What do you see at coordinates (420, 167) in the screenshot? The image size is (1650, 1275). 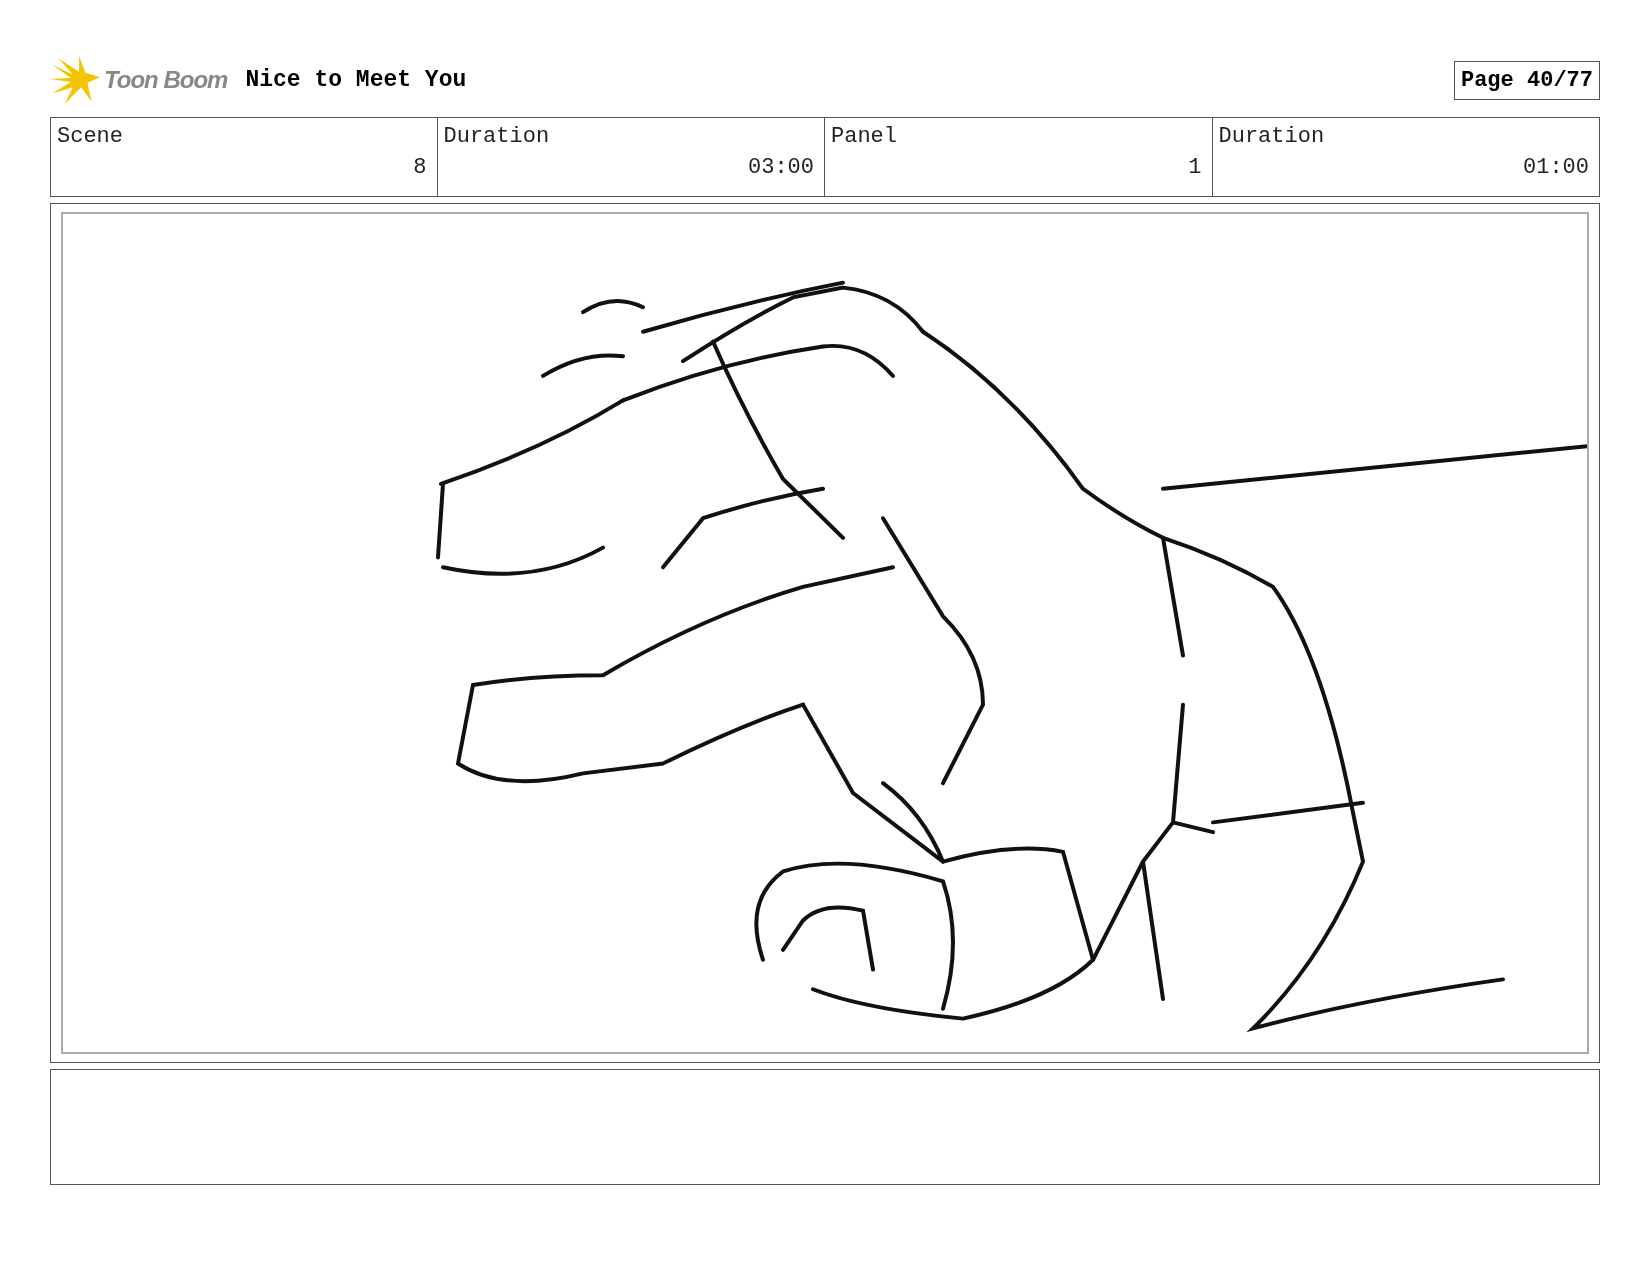 I see `table-cell: 8` at bounding box center [420, 167].